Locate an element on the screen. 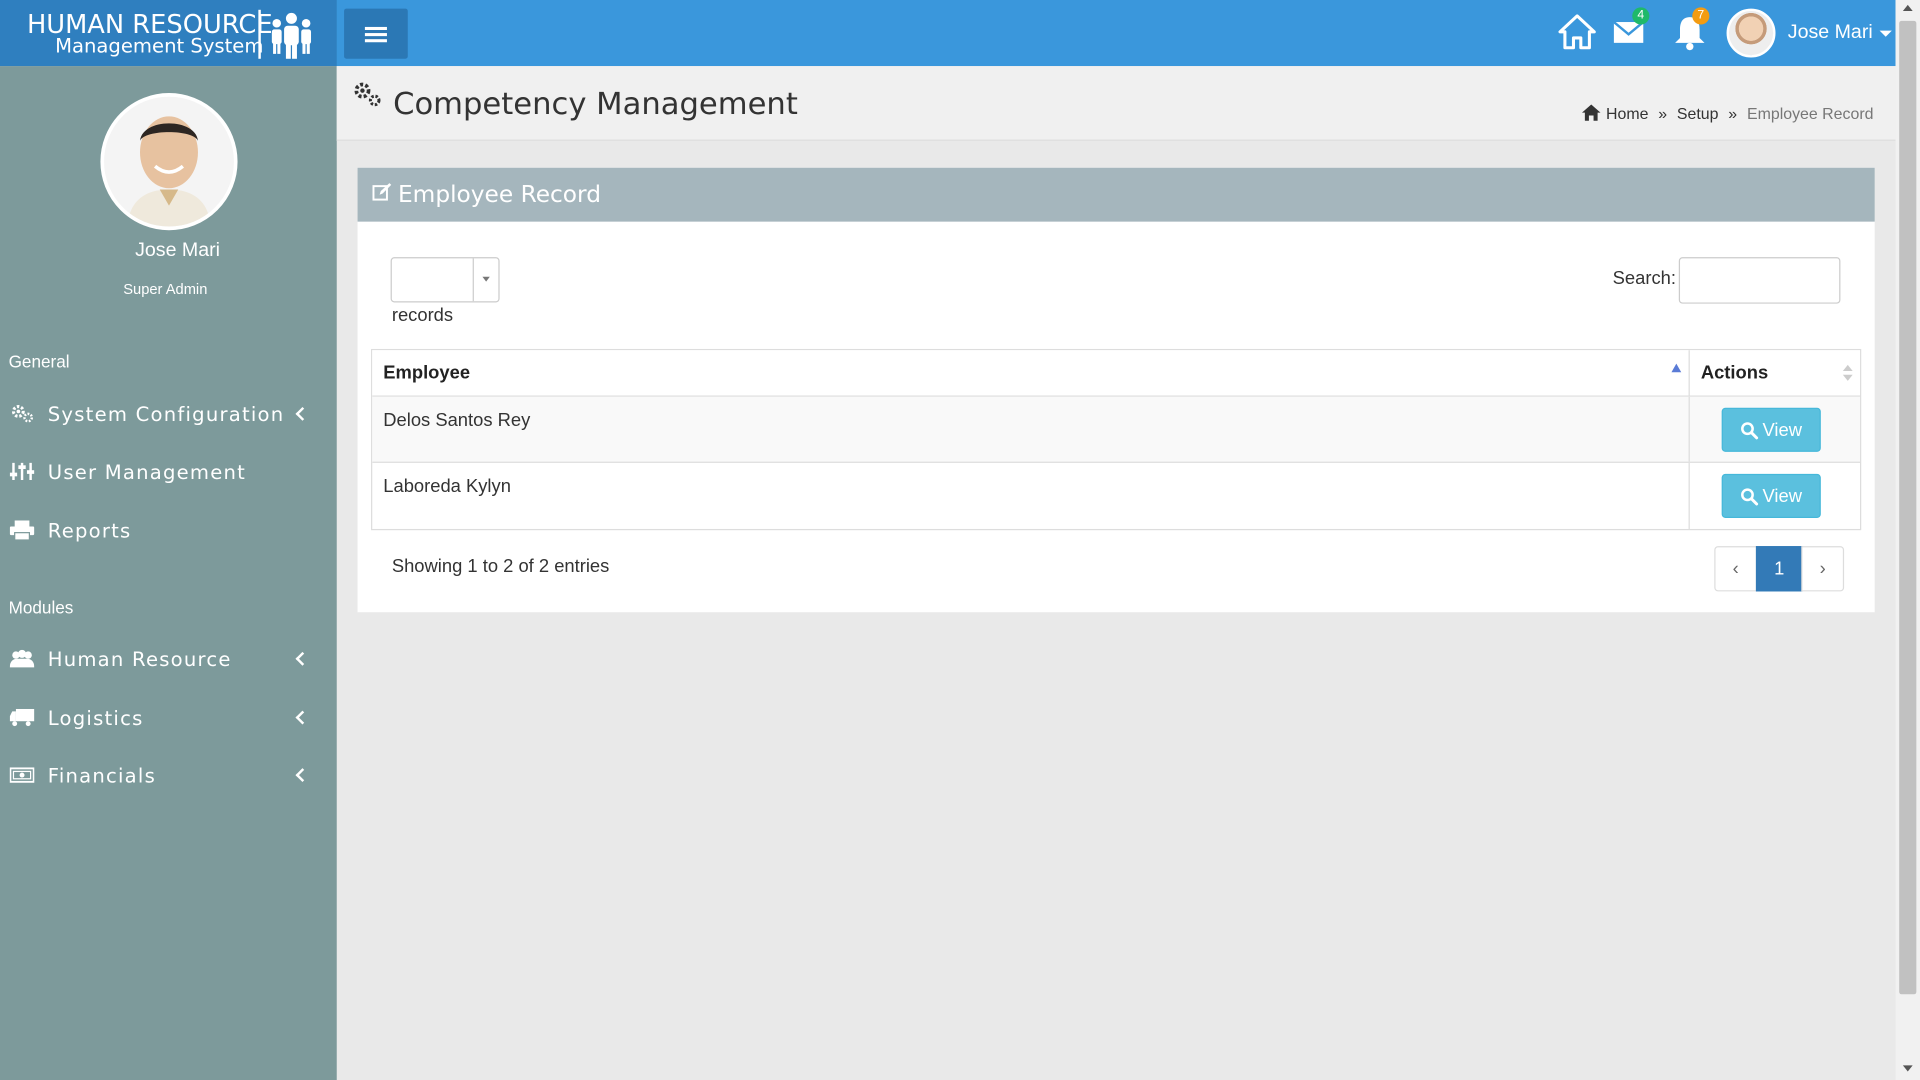 This screenshot has height=1080, width=1920. profile-role: Super Admin is located at coordinates (165, 289).